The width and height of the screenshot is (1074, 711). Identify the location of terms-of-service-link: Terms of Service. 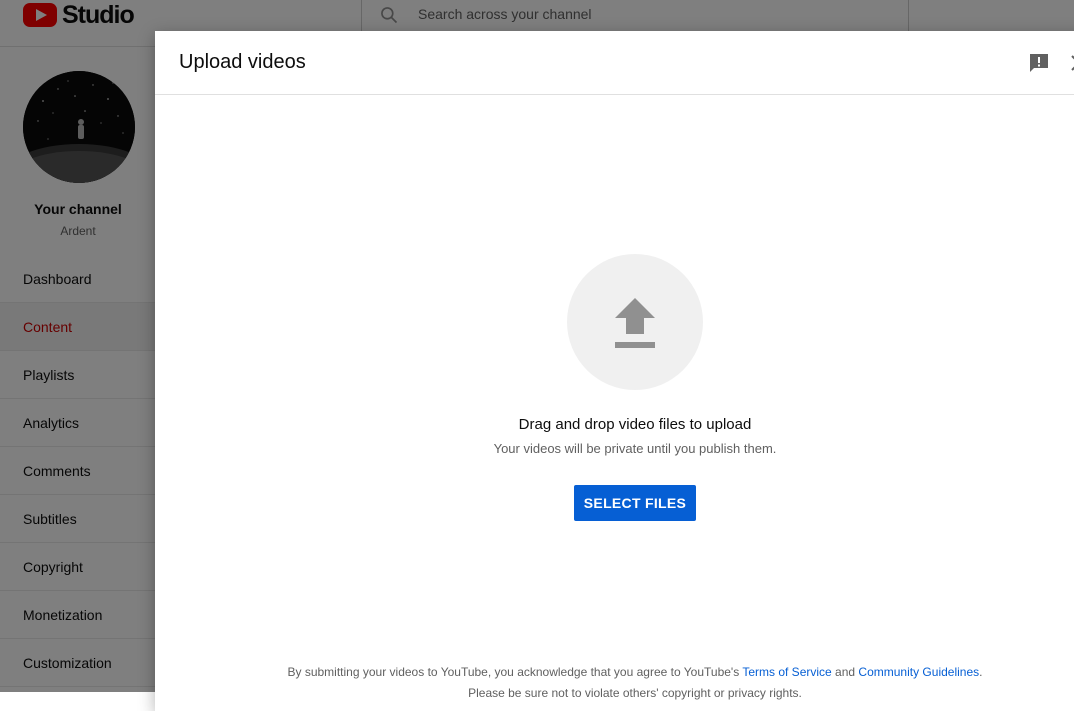
(786, 672).